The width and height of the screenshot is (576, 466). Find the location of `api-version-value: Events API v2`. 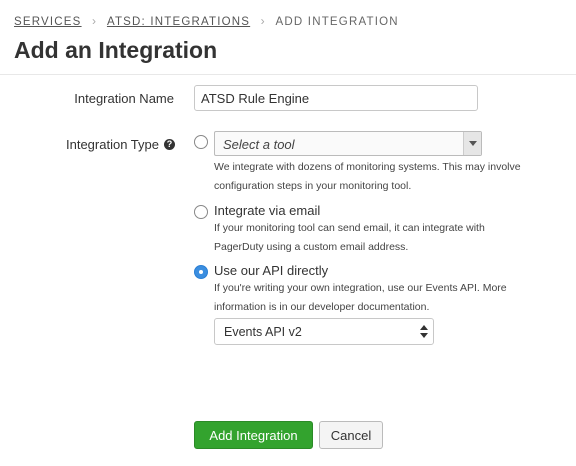

api-version-value: Events API v2 is located at coordinates (263, 332).